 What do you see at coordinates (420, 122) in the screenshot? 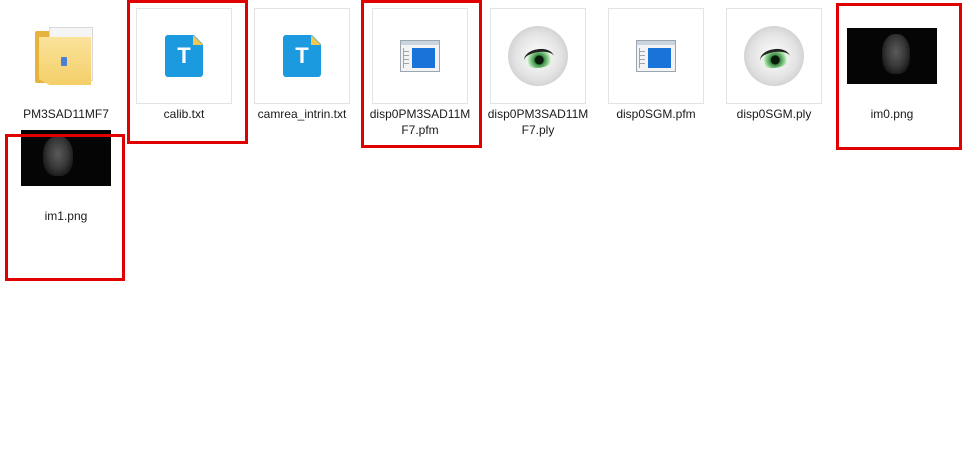
I see `file-name: disp0PM3SAD11MF7.pfm` at bounding box center [420, 122].